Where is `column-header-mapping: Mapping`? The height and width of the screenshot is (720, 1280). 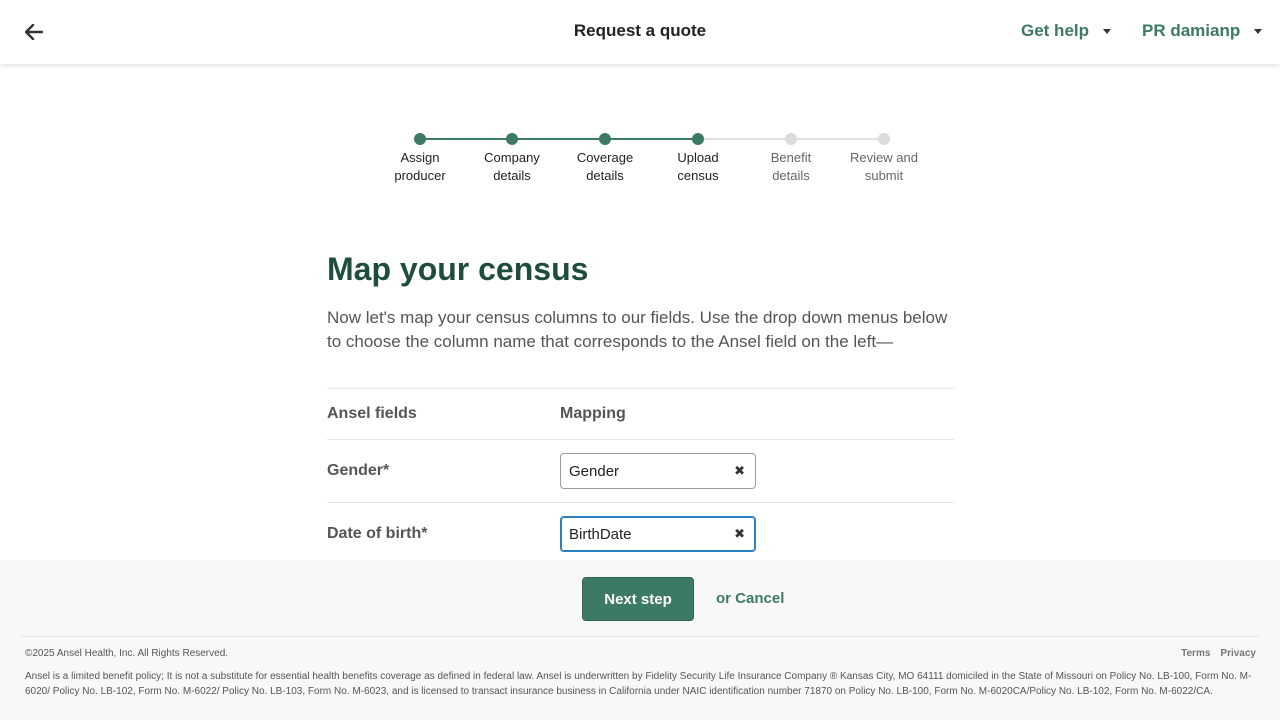
column-header-mapping: Mapping is located at coordinates (593, 413).